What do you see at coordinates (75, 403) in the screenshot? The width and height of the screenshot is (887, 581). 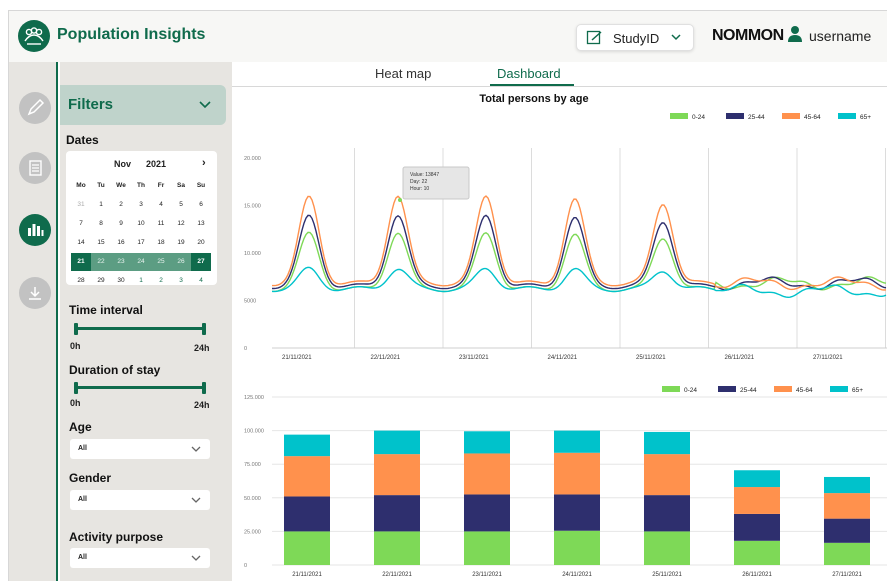 I see `duration-min: 0h` at bounding box center [75, 403].